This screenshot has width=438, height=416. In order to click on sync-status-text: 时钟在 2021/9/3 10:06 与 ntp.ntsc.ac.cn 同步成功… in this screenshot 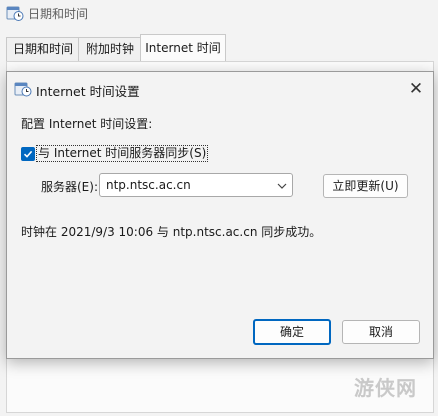, I will do `click(171, 232)`.